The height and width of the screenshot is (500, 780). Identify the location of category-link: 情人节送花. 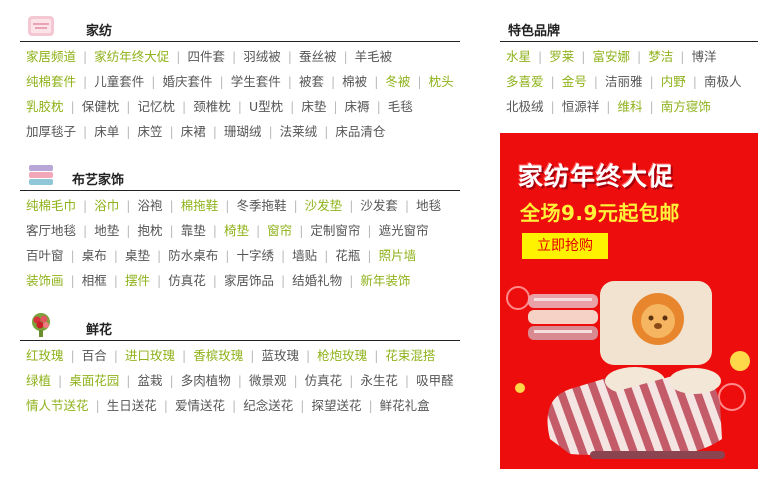
(57, 405).